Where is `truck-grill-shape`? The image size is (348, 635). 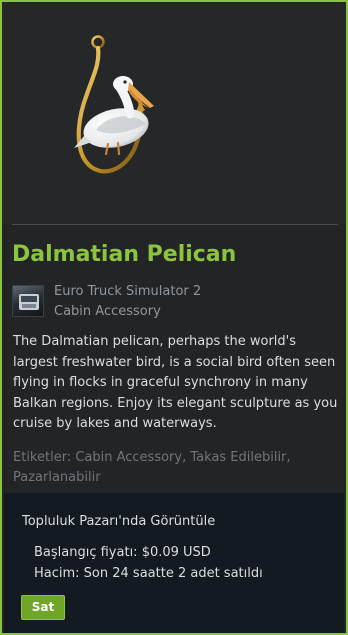
truck-grill-shape is located at coordinates (29, 306).